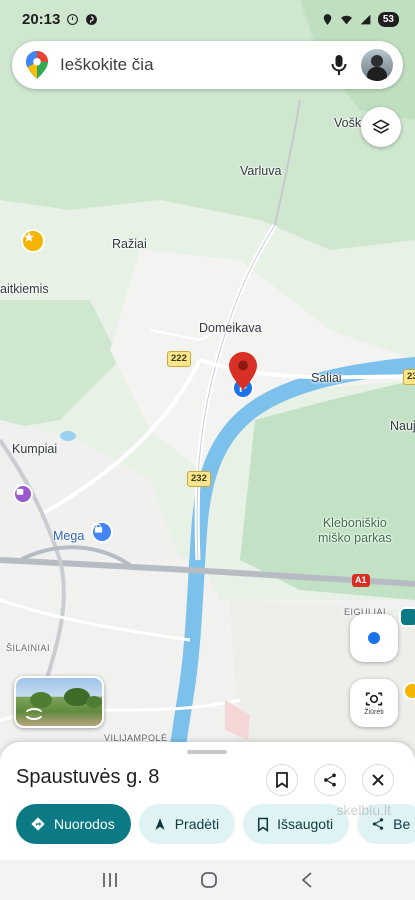 This screenshot has width=415, height=900. What do you see at coordinates (346, 19) in the screenshot?
I see `wifi-icon` at bounding box center [346, 19].